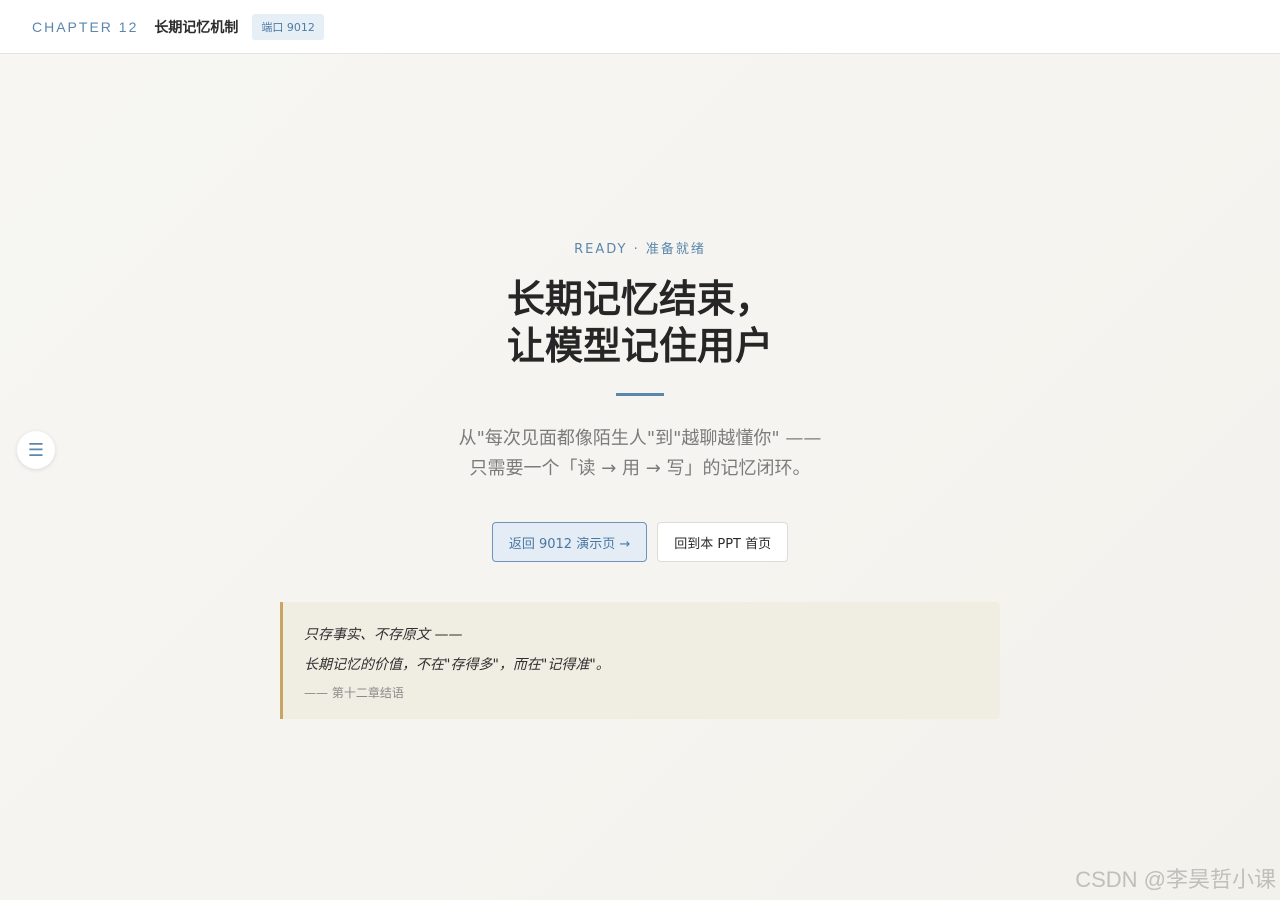 The image size is (1280, 900). What do you see at coordinates (383, 635) in the screenshot?
I see `quote-line-1: 只存事实、不存原文 ——` at bounding box center [383, 635].